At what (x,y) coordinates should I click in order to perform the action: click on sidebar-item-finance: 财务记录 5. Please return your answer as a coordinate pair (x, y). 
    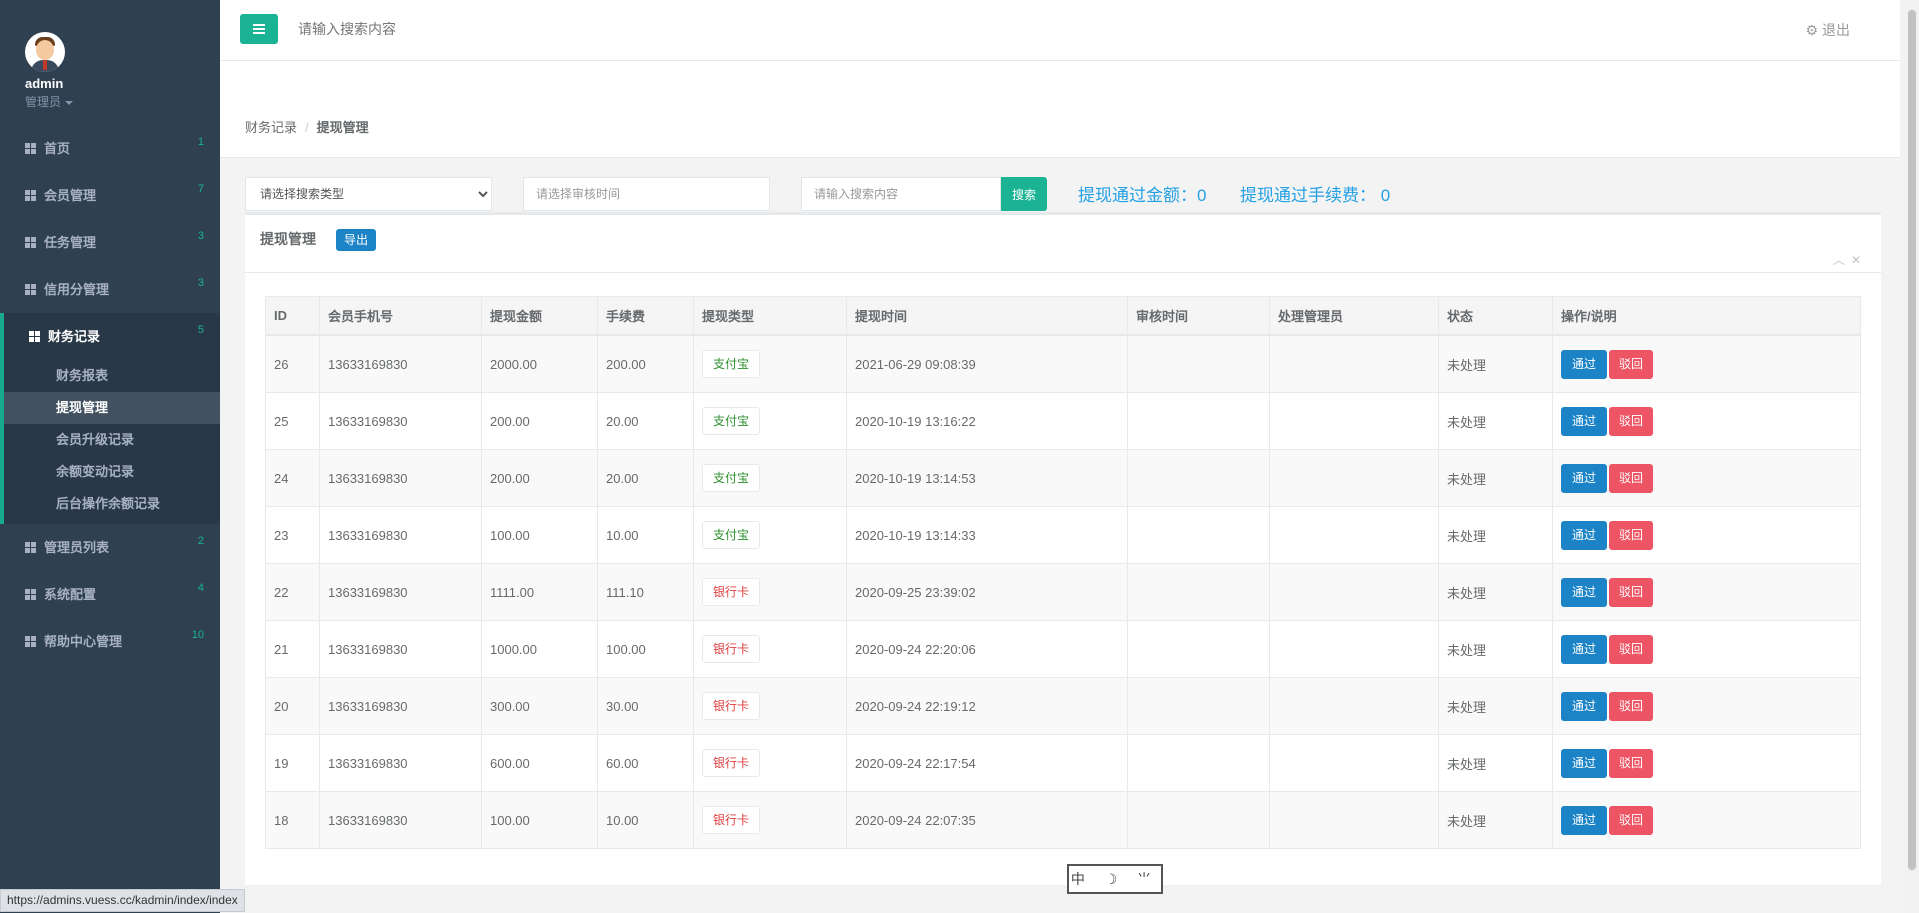
    Looking at the image, I should click on (112, 336).